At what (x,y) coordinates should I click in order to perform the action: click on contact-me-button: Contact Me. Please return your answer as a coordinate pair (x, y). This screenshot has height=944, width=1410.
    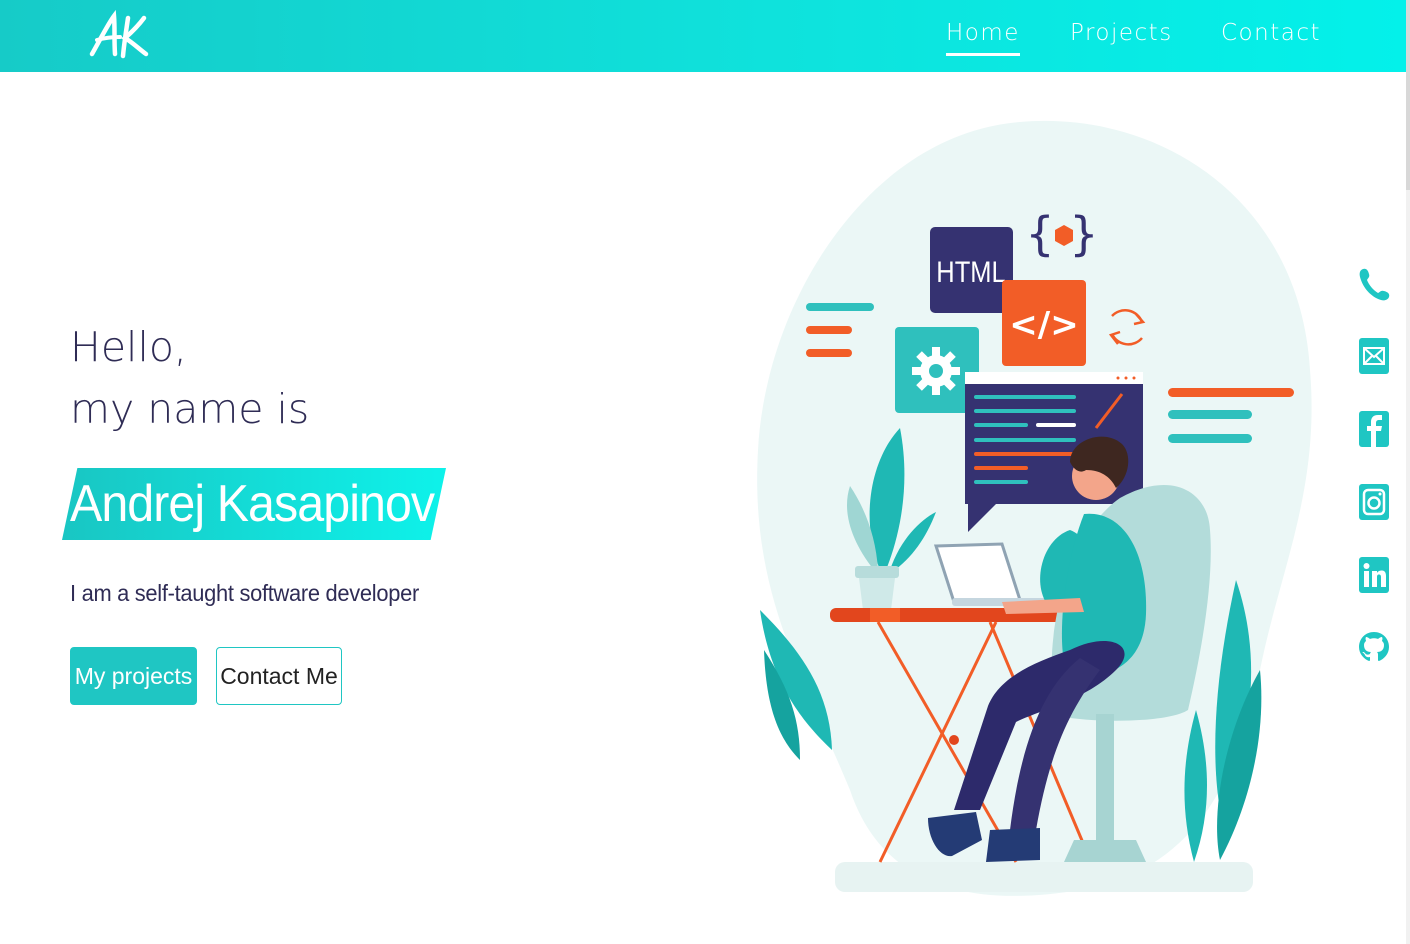
    Looking at the image, I should click on (279, 676).